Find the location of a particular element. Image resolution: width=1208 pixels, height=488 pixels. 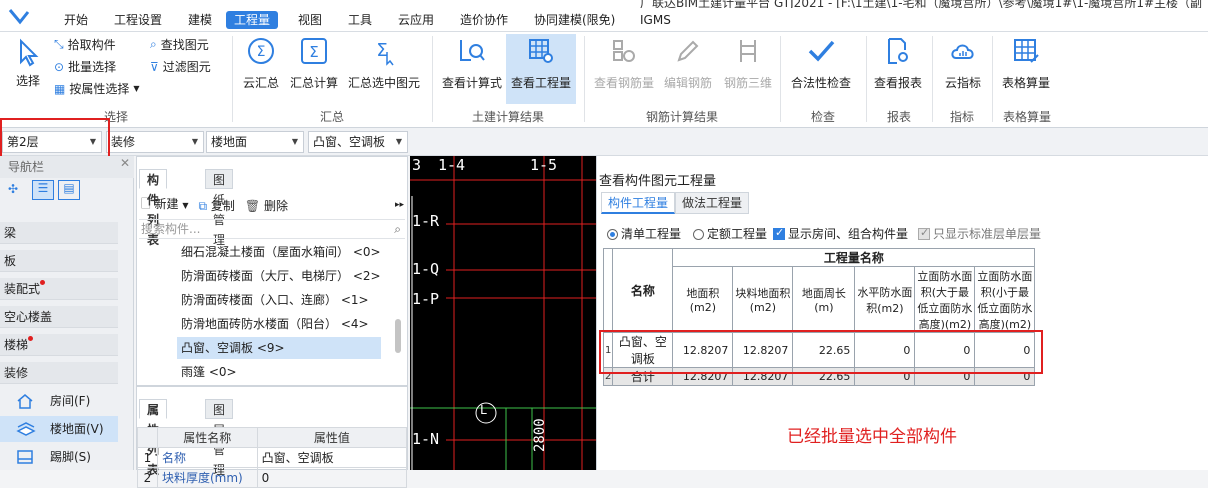

table-row: 1 名称 凸窗、空调板 is located at coordinates (272, 457).